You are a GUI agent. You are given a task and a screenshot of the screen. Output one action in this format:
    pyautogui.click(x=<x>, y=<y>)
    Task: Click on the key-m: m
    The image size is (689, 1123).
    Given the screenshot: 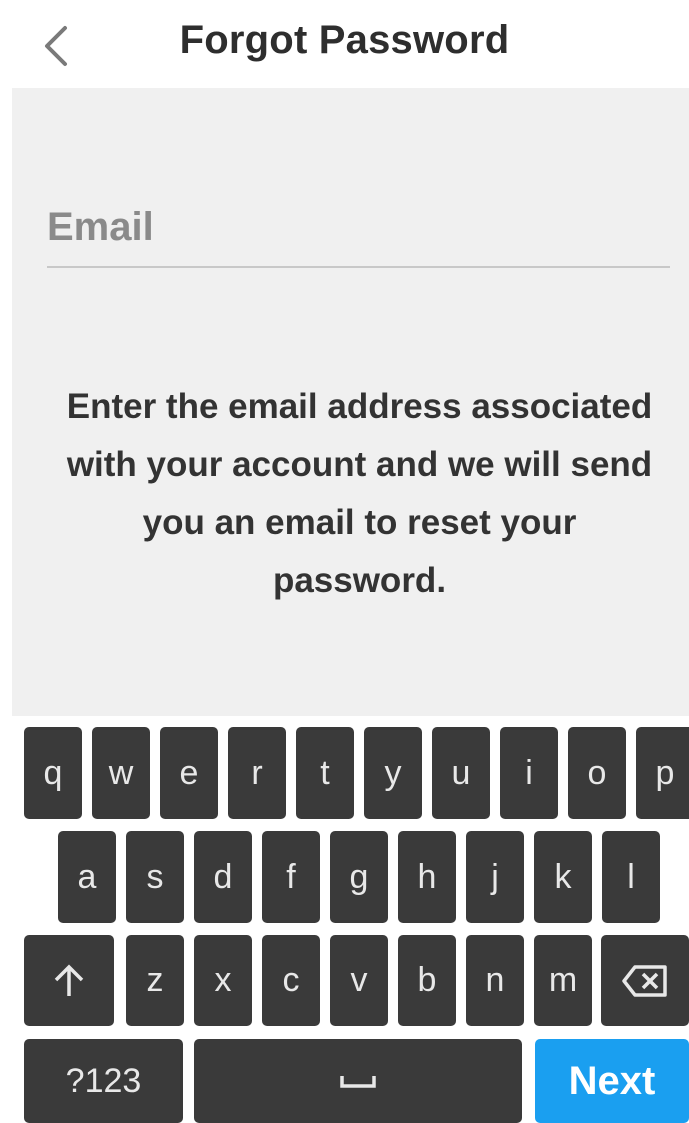 What is the action you would take?
    pyautogui.click(x=563, y=980)
    